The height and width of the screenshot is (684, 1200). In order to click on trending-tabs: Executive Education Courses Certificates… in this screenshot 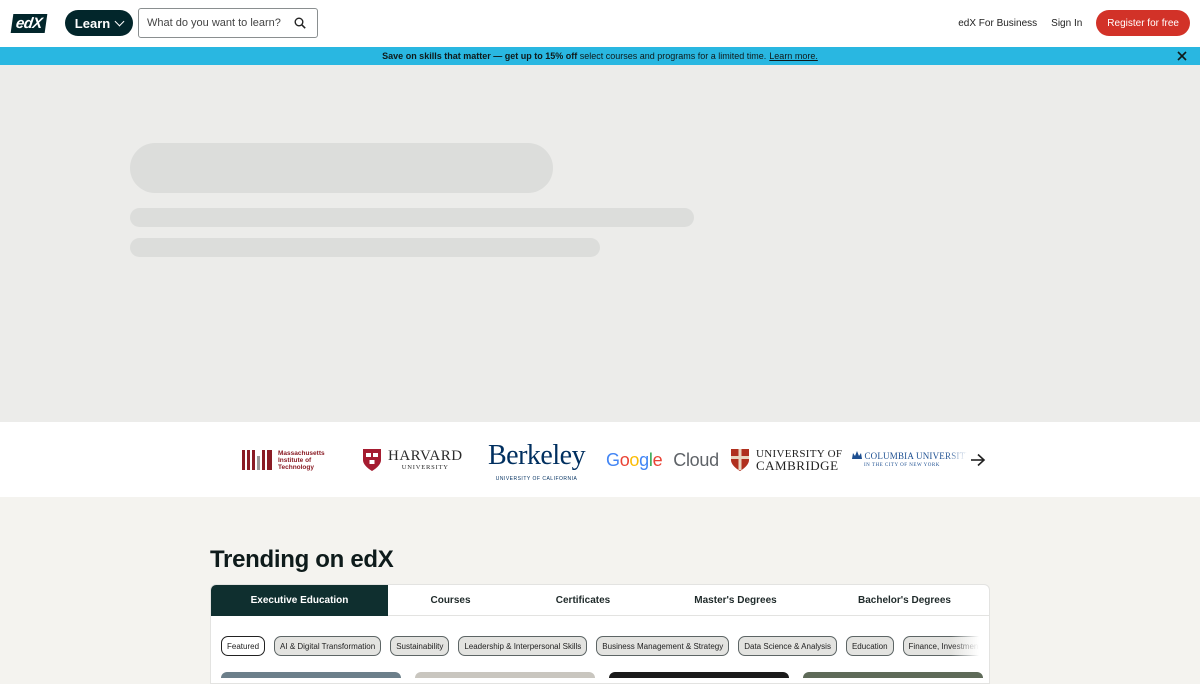, I will do `click(600, 600)`.